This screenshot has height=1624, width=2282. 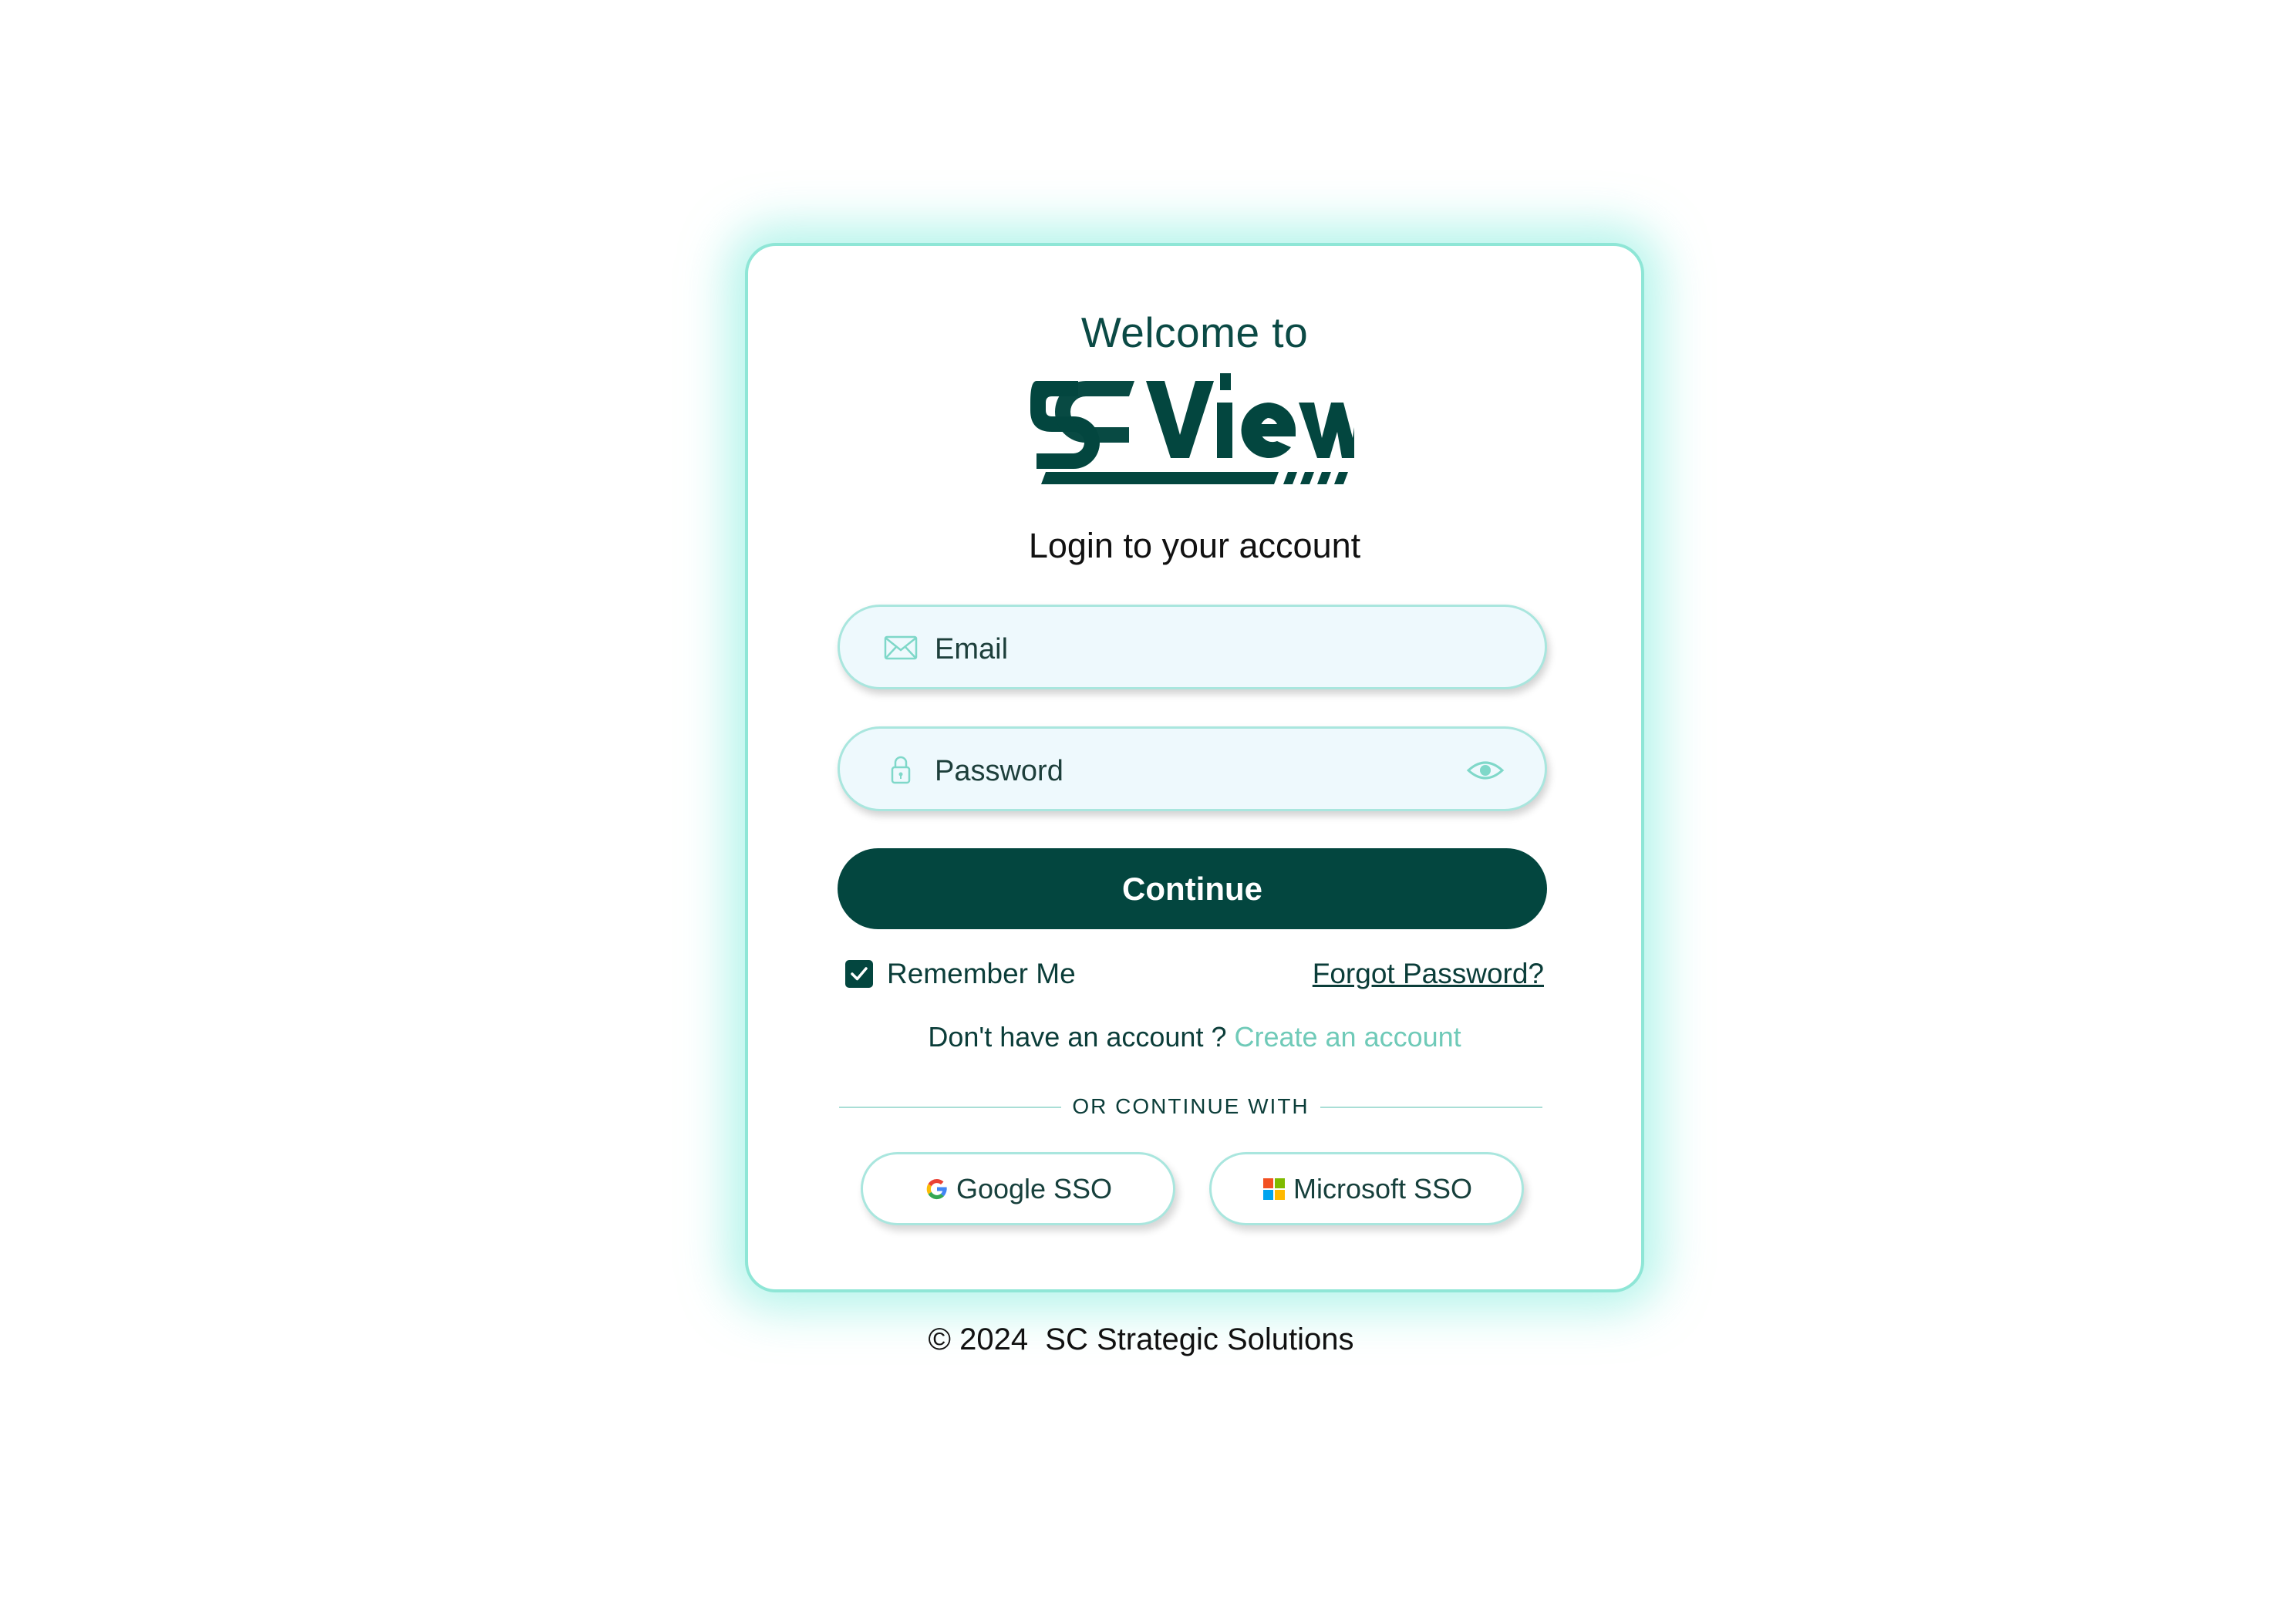 I want to click on continue-button: Continue, so click(x=1192, y=888).